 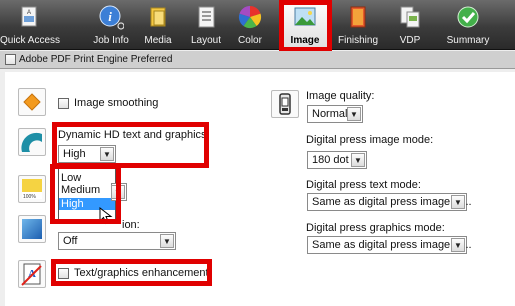 I want to click on digital-press-graphics-mode-select: Same as digital press image m... ▼, so click(x=389, y=245).